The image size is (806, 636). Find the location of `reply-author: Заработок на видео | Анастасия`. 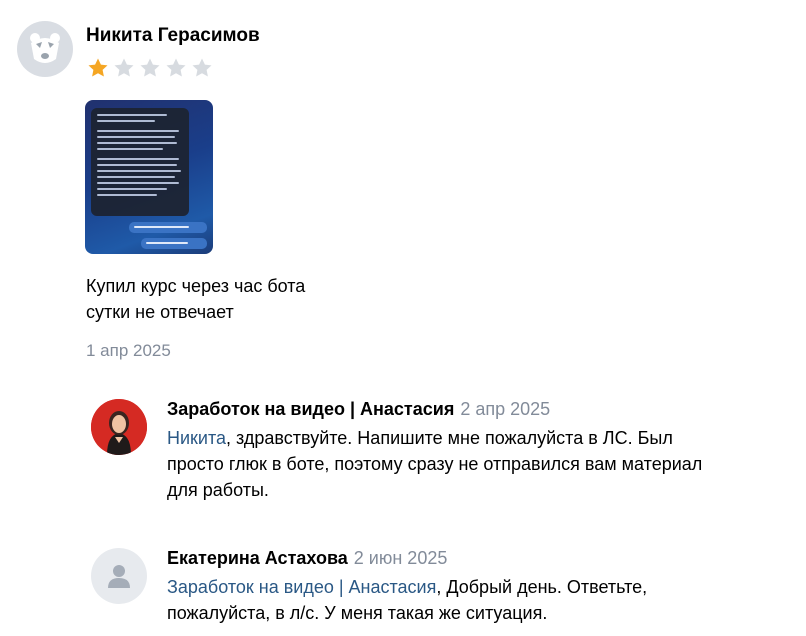

reply-author: Заработок на видео | Анастасия is located at coordinates (310, 409).